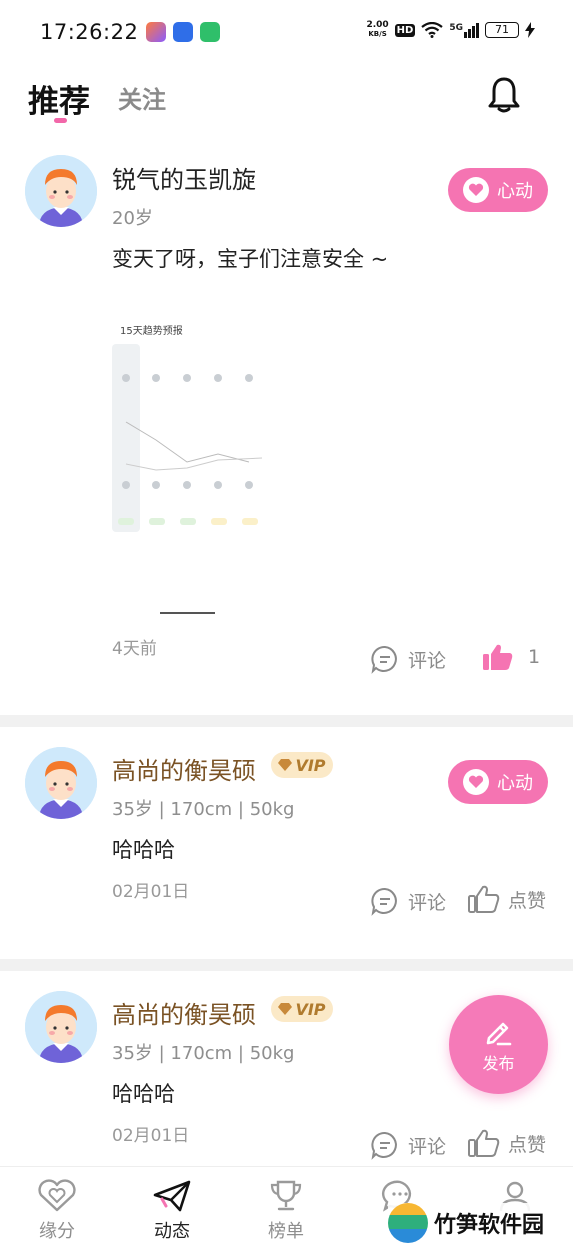  I want to click on publish-label: 发布, so click(498, 1063).